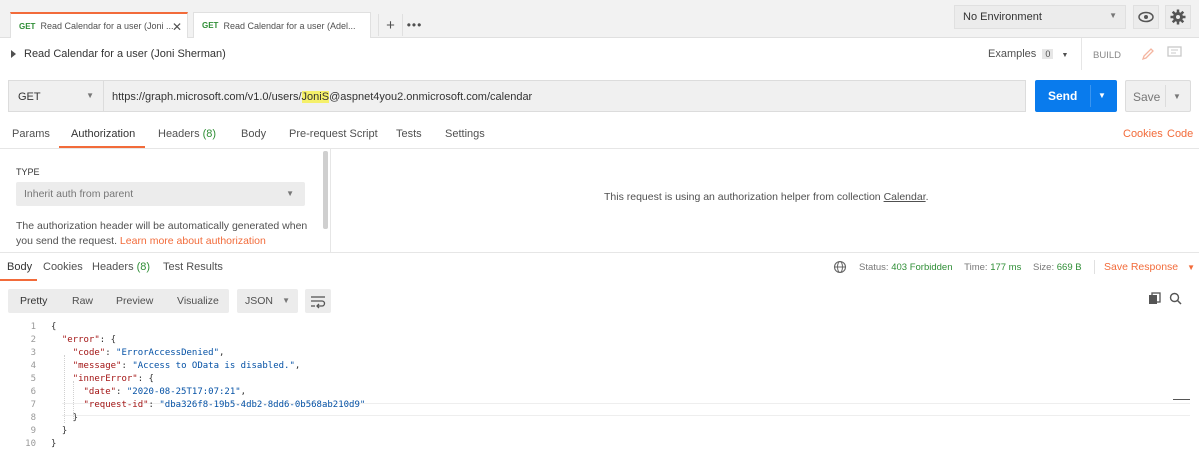 The height and width of the screenshot is (458, 1199). What do you see at coordinates (1180, 134) in the screenshot?
I see `code-link: Code` at bounding box center [1180, 134].